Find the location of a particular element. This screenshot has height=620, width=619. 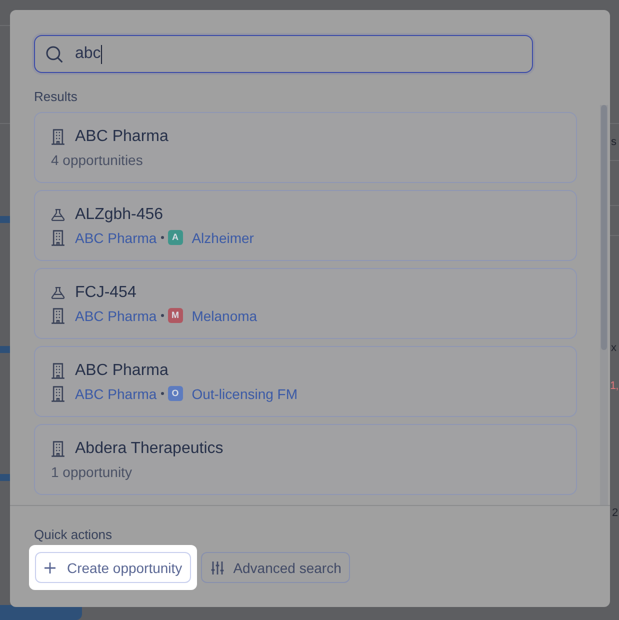

results-heading: Results is located at coordinates (56, 97).